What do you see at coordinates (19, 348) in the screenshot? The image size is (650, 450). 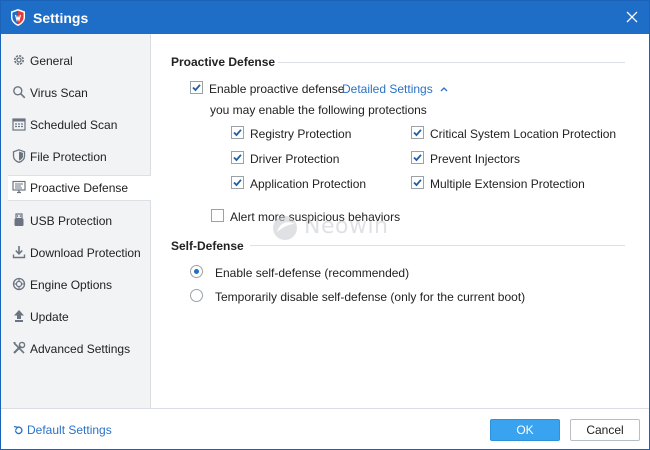 I see `tools-icon` at bounding box center [19, 348].